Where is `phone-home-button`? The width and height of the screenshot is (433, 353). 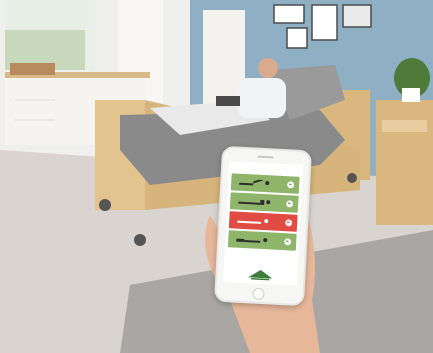 phone-home-button is located at coordinates (258, 294).